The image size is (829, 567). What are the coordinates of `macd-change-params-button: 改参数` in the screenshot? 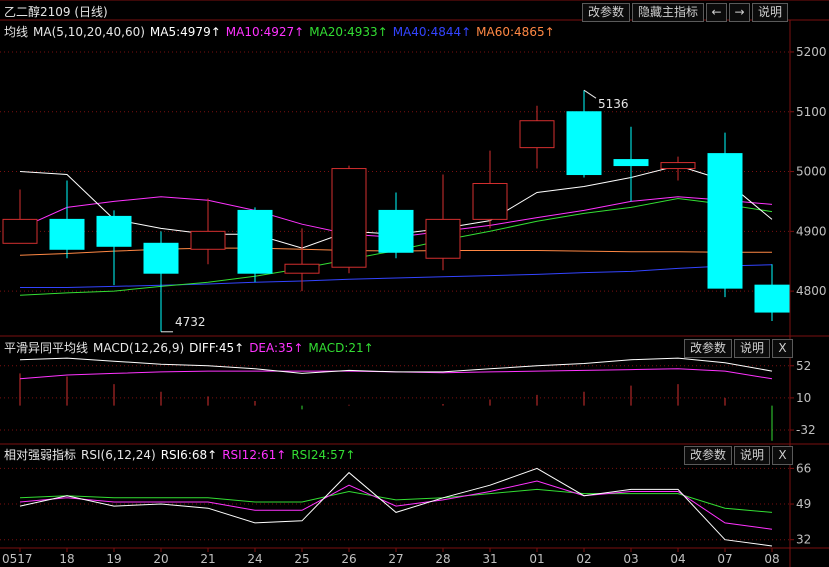 It's located at (708, 348).